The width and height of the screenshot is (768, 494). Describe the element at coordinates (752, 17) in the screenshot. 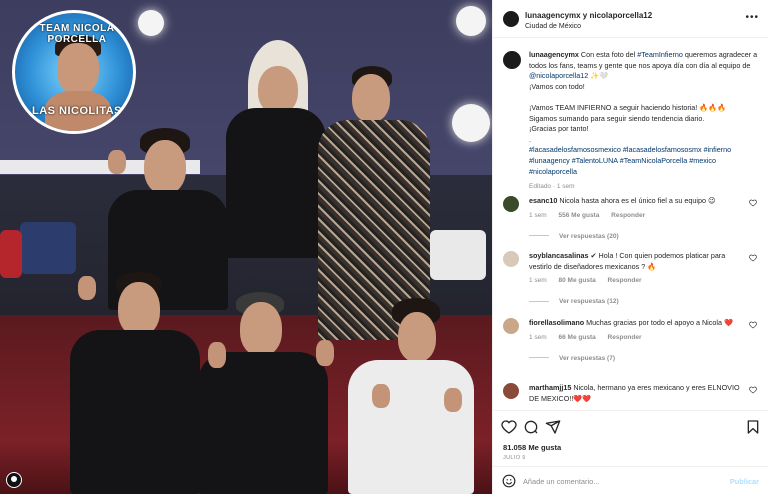

I see `more-options-icon: •••` at that location.